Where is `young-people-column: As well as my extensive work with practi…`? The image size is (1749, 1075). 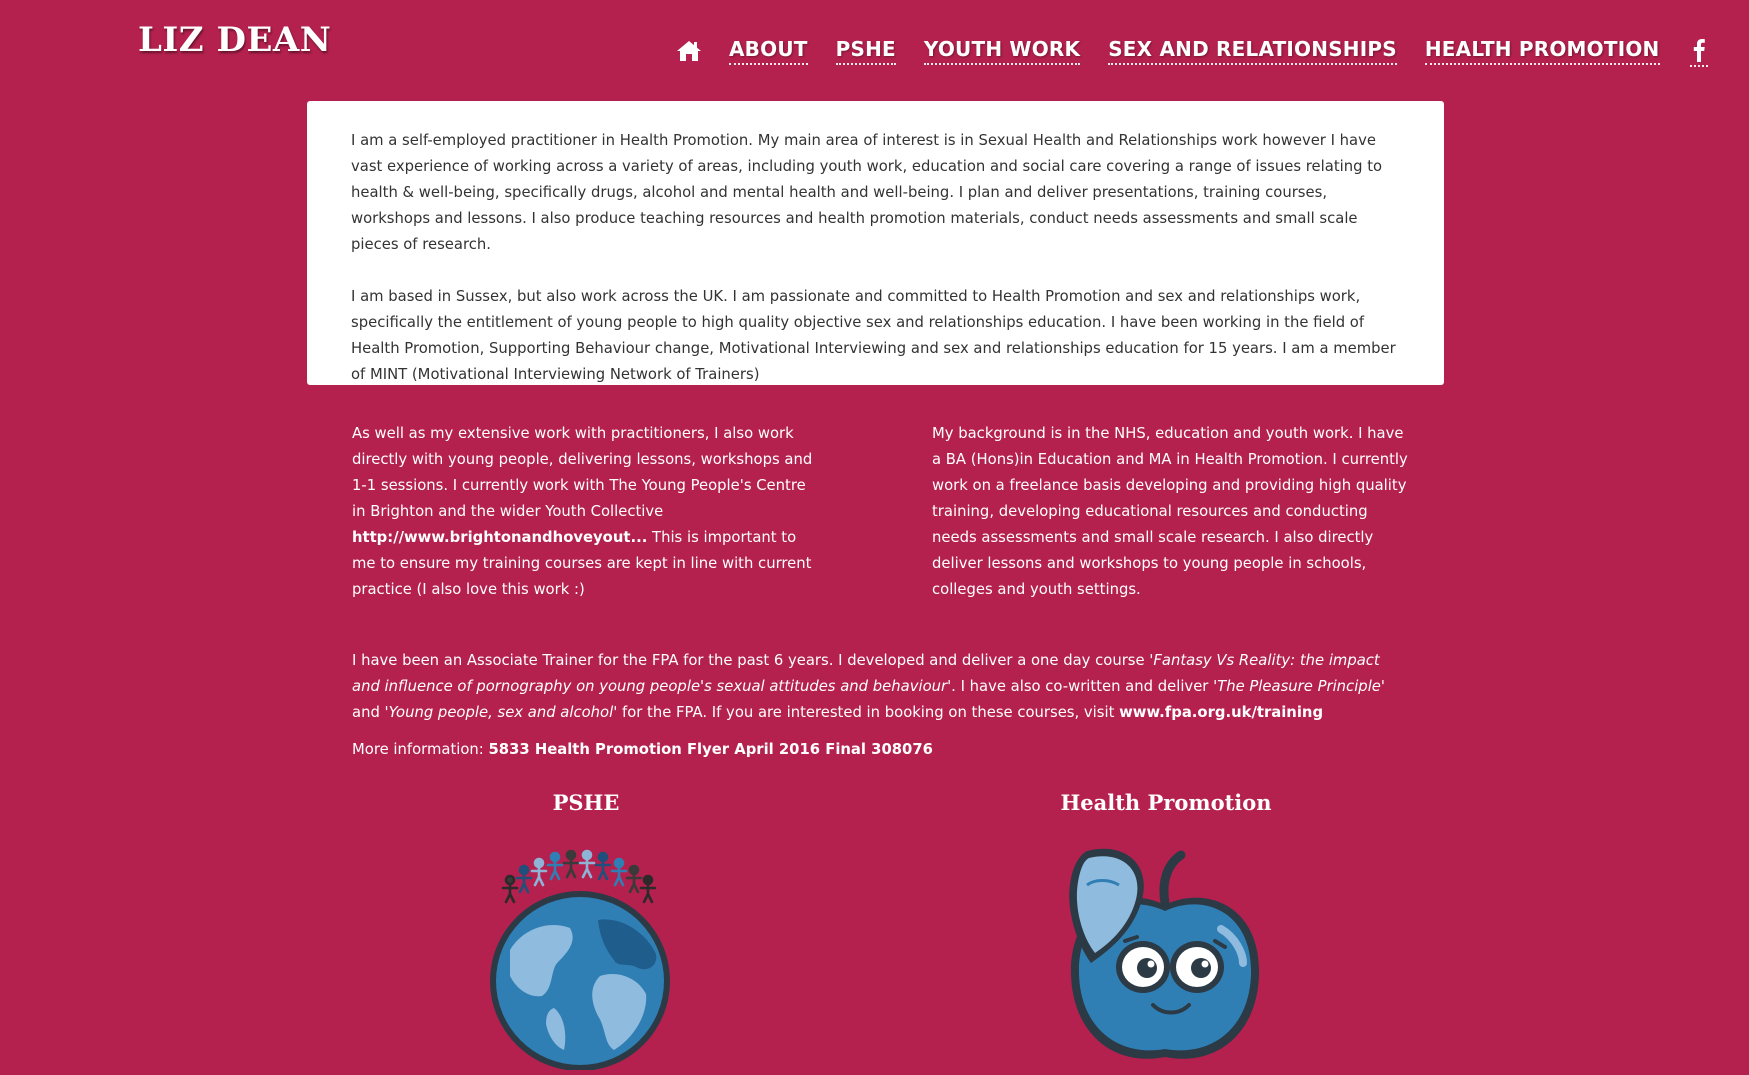
young-people-column: As well as my extensive work with practi… is located at coordinates (587, 512).